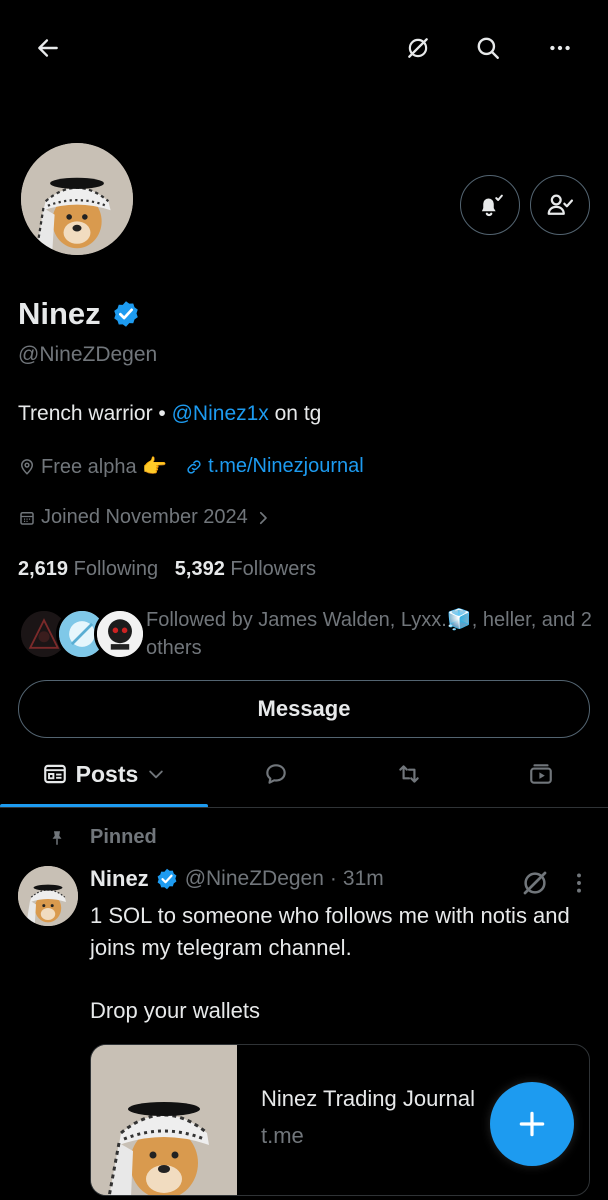 Image resolution: width=608 pixels, height=1200 pixels. What do you see at coordinates (144, 517) in the screenshot?
I see `joined-date: Joined November 2024` at bounding box center [144, 517].